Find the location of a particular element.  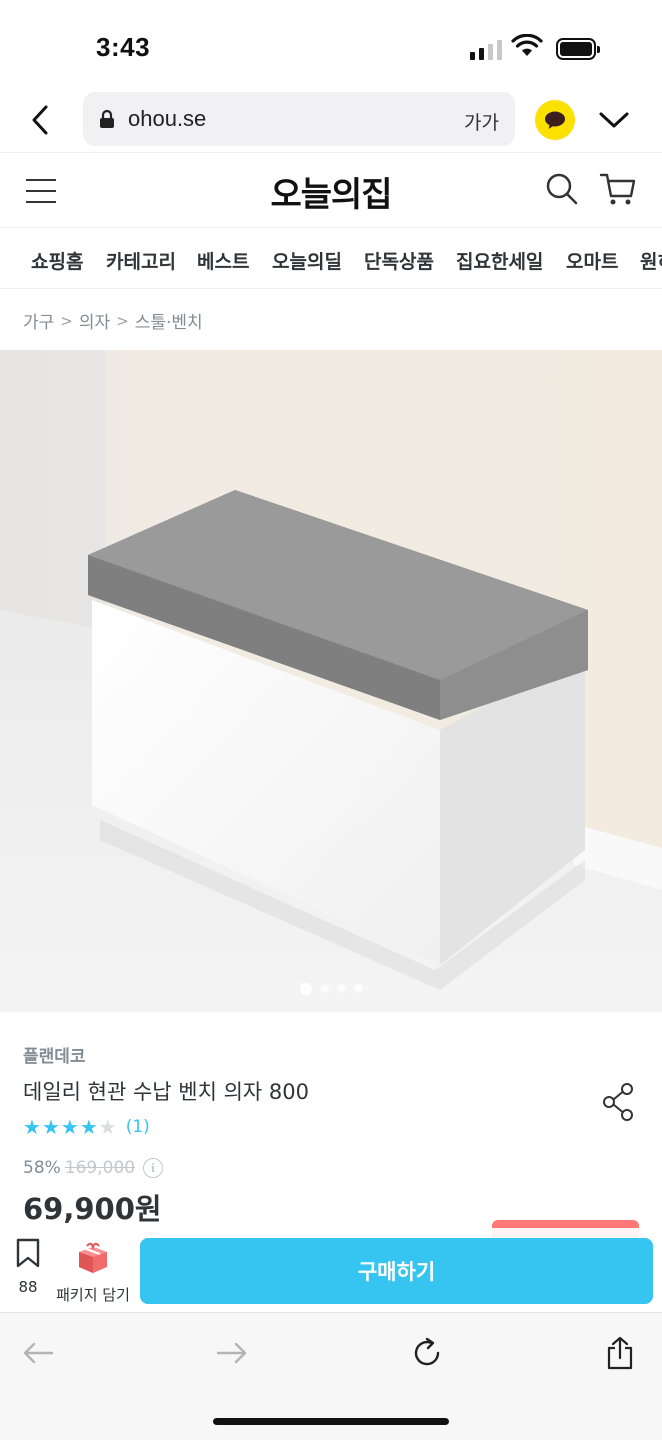

address-url: ohou.se is located at coordinates (167, 118).